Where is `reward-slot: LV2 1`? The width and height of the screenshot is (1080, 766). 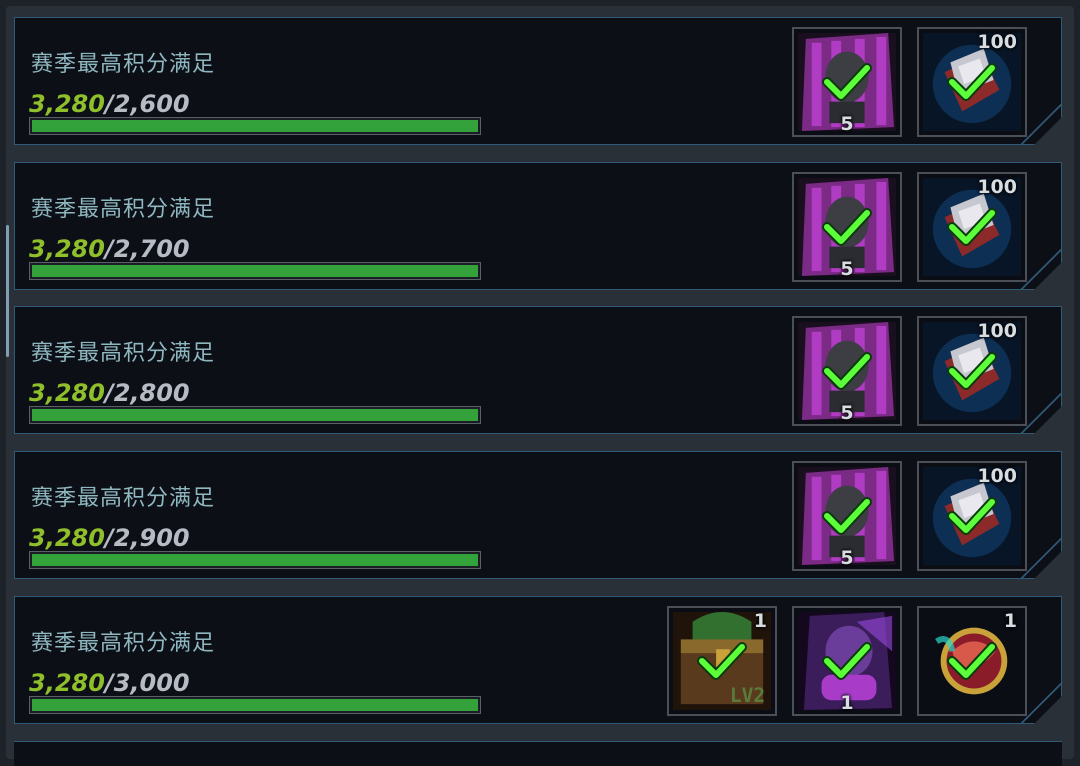 reward-slot: LV2 1 is located at coordinates (722, 661).